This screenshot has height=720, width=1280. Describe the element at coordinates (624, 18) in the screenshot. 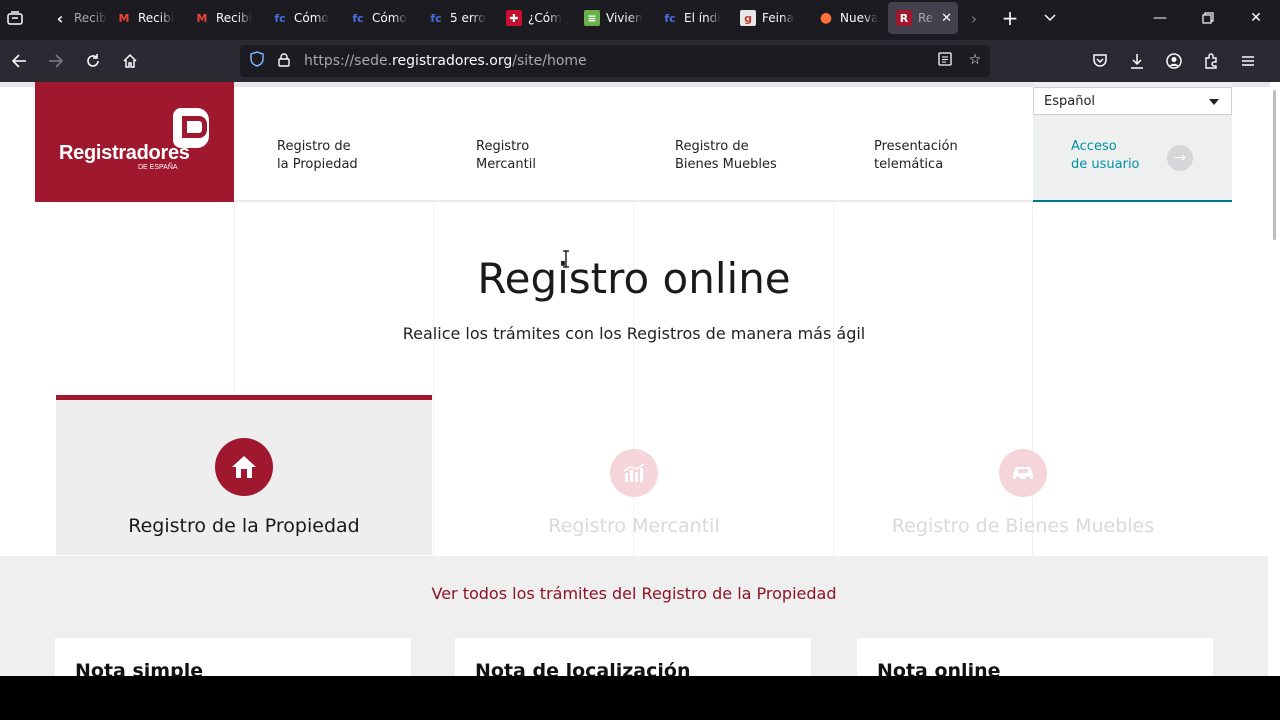

I see `tab-title: Vivien` at that location.